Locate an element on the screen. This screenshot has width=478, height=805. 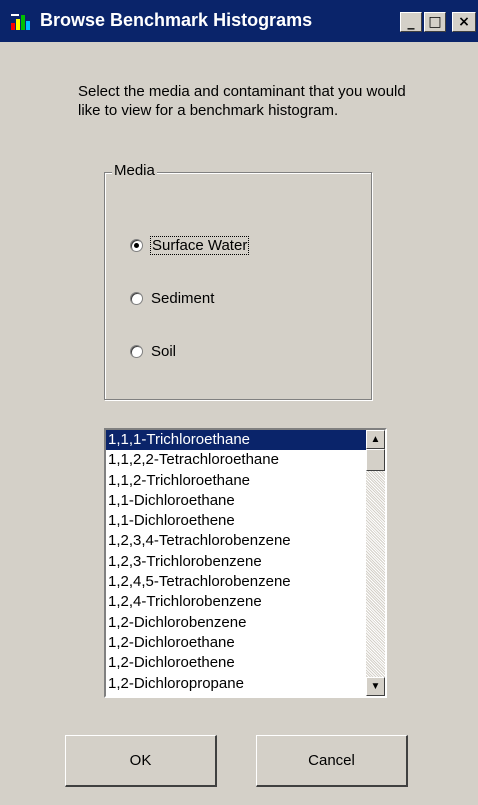
media-option-surface-water: Surface Water is located at coordinates (190, 245).